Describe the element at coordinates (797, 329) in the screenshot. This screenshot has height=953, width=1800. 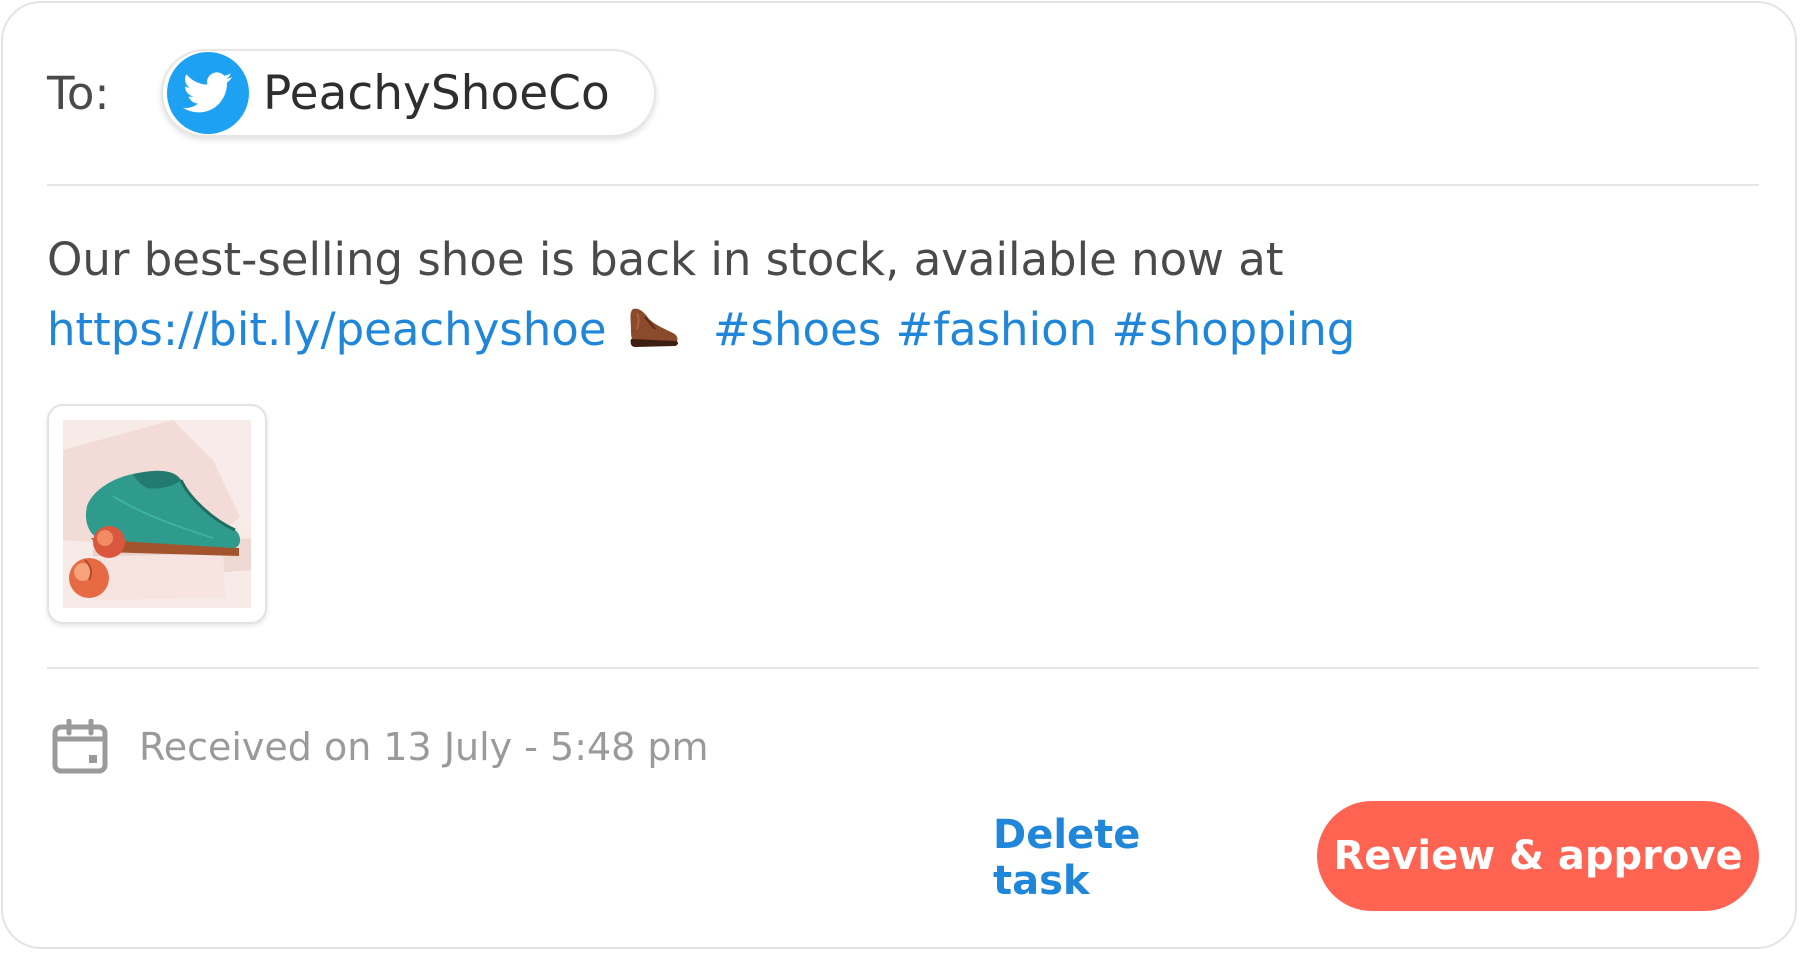
I see `hashtag-shoes: #shoes` at that location.